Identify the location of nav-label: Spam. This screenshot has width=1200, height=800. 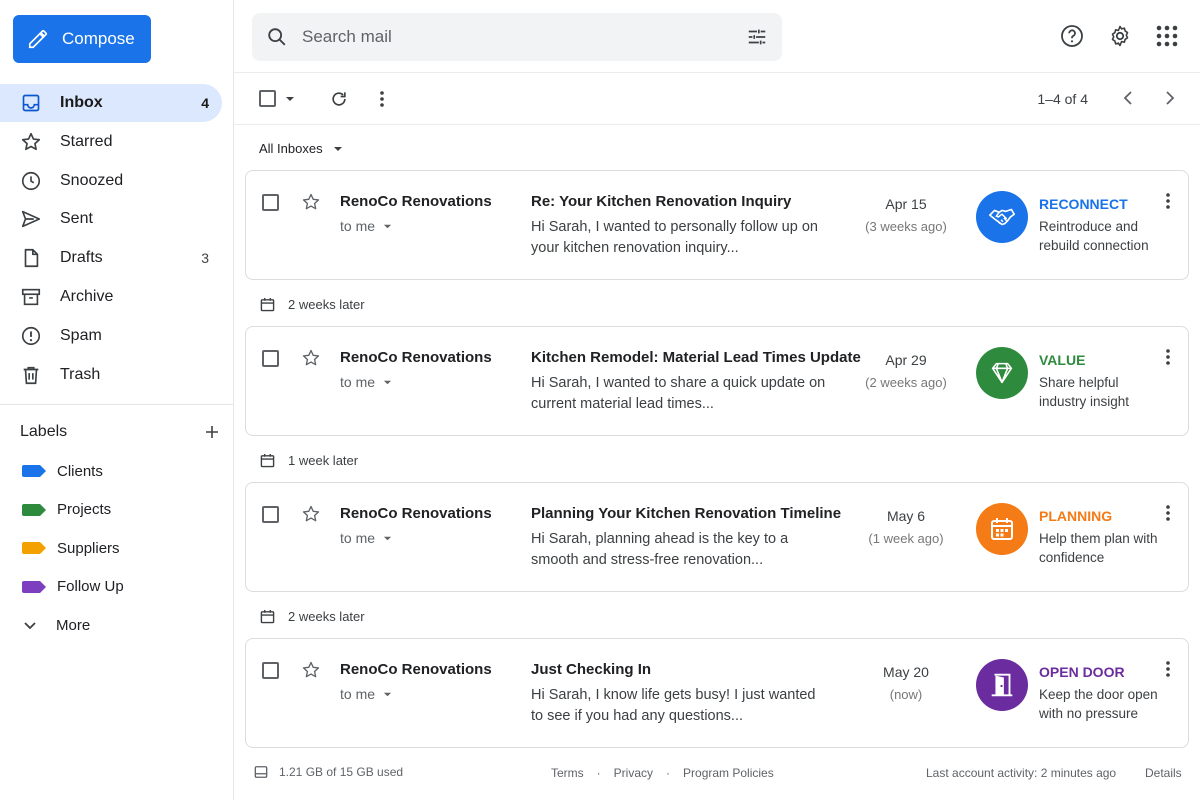
(81, 335).